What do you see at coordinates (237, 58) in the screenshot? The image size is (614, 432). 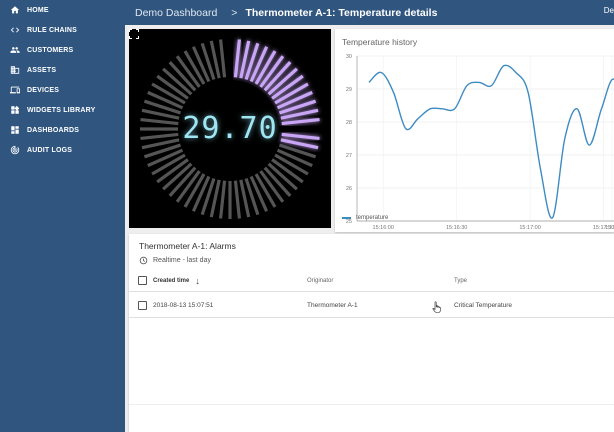 I see `gauge-segment-active` at bounding box center [237, 58].